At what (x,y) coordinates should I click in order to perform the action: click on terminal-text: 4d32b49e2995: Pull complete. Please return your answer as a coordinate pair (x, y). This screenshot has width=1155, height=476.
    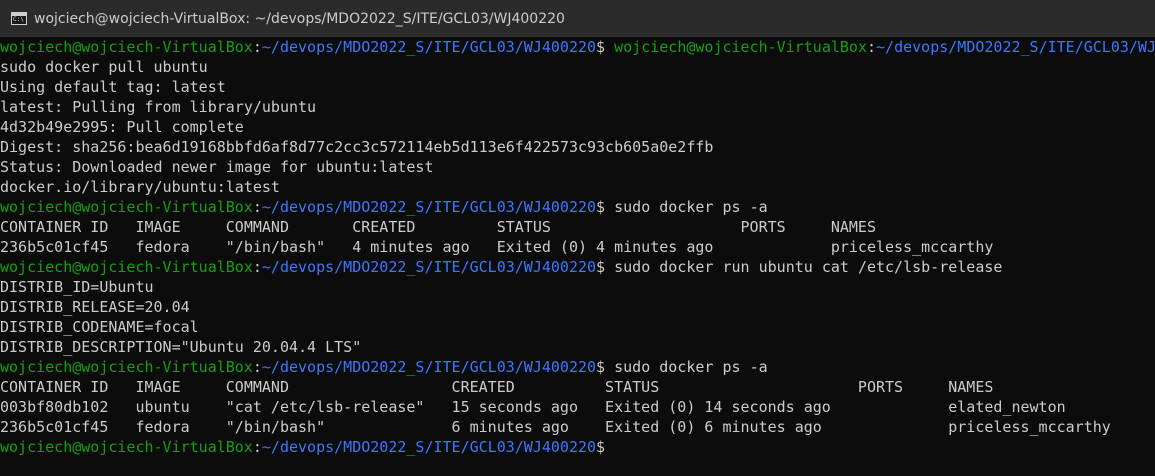
    Looking at the image, I should click on (122, 127).